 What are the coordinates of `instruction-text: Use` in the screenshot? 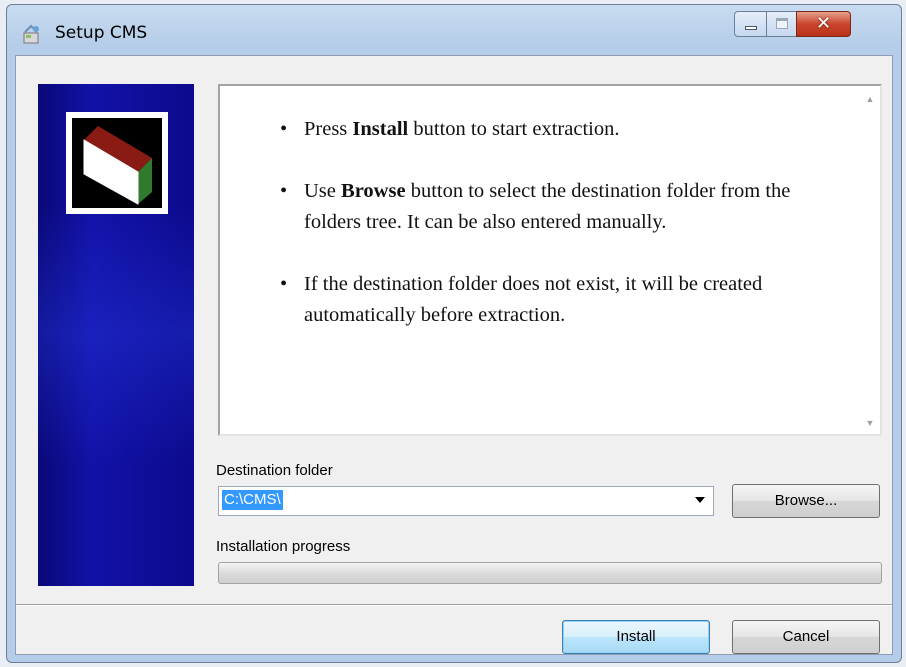 It's located at (323, 191).